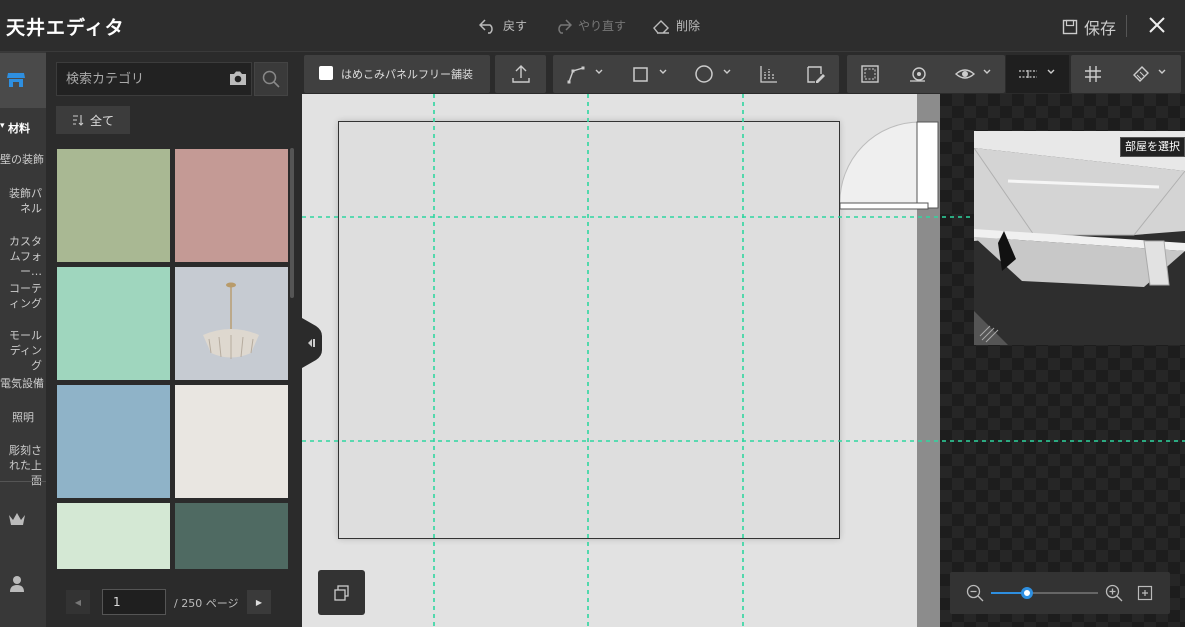 The image size is (1185, 627). Describe the element at coordinates (2, 126) in the screenshot. I see `expand-caret-icon: ▾` at that location.